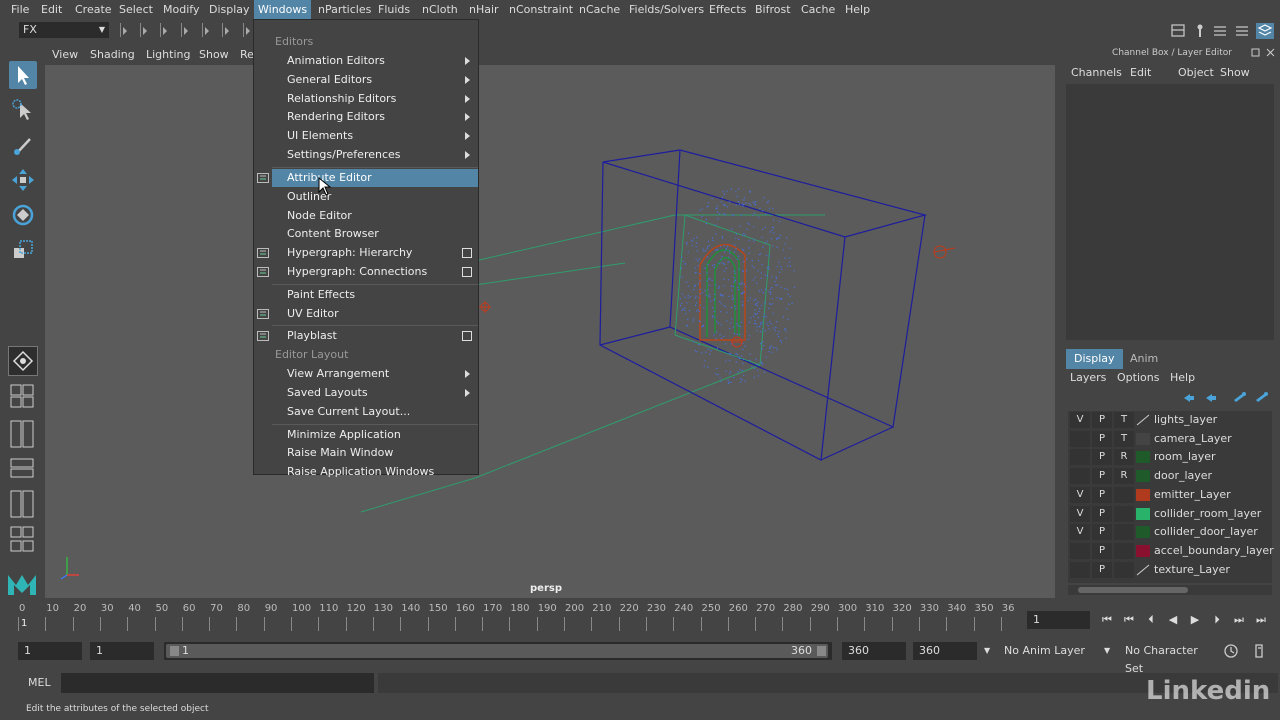  I want to click on menu-item-ui-elements: UI Elements, so click(375, 136).